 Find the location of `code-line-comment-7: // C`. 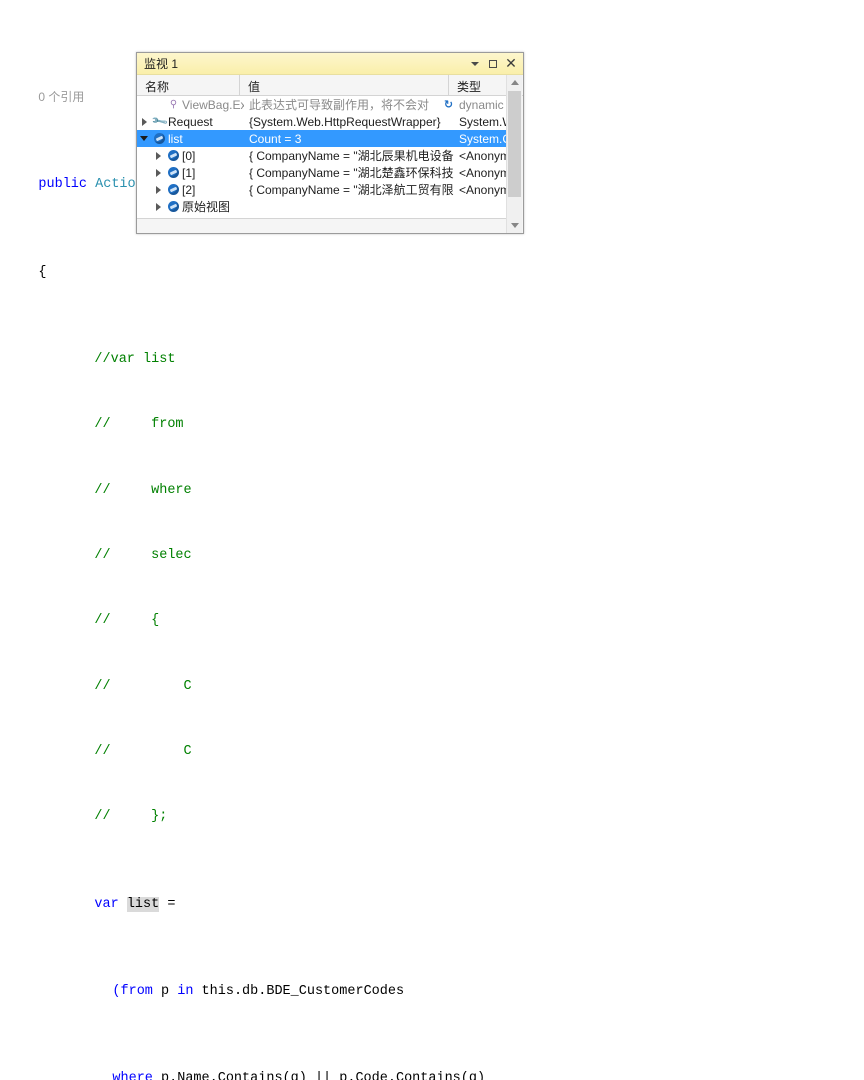

code-line-comment-7: // C is located at coordinates (432, 739).